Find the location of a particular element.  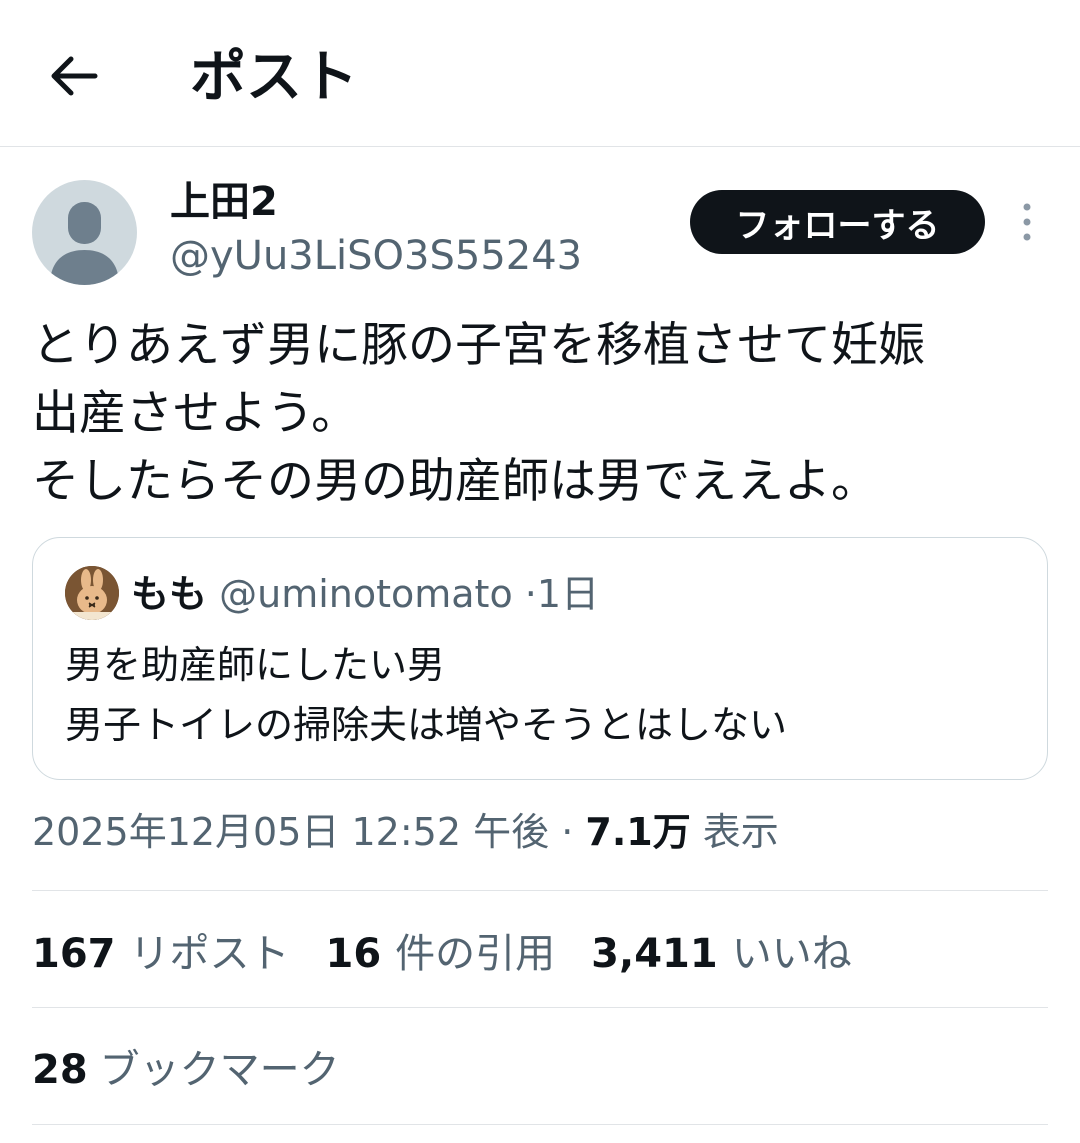

reposts-label: リポスト is located at coordinates (209, 954).